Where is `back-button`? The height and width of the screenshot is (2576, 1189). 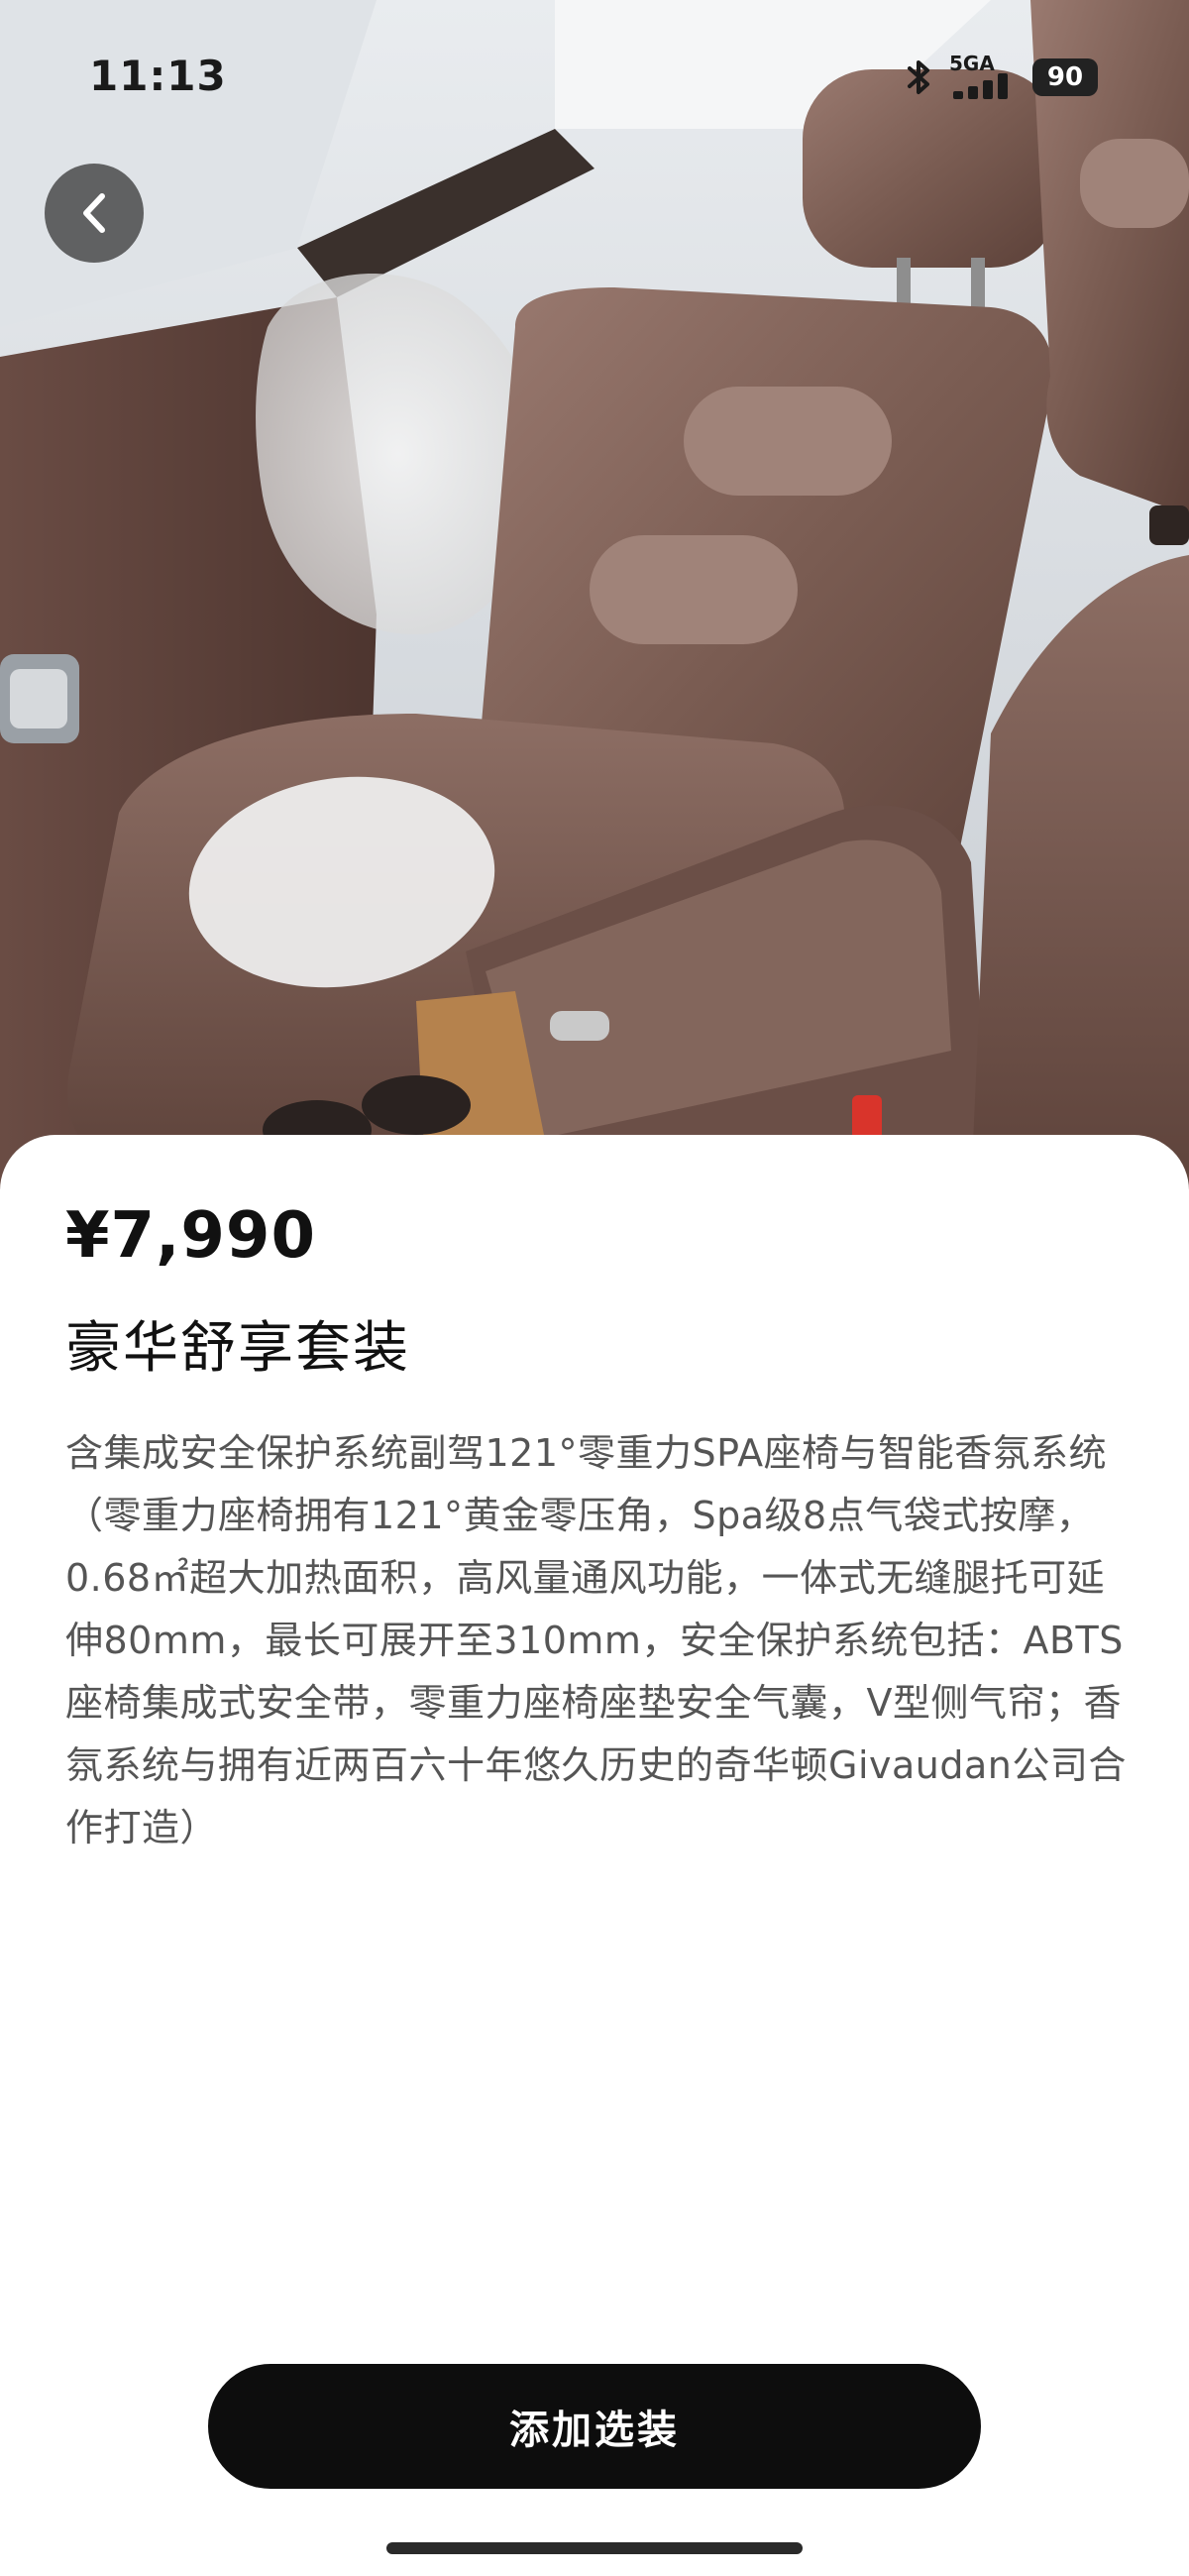 back-button is located at coordinates (94, 213).